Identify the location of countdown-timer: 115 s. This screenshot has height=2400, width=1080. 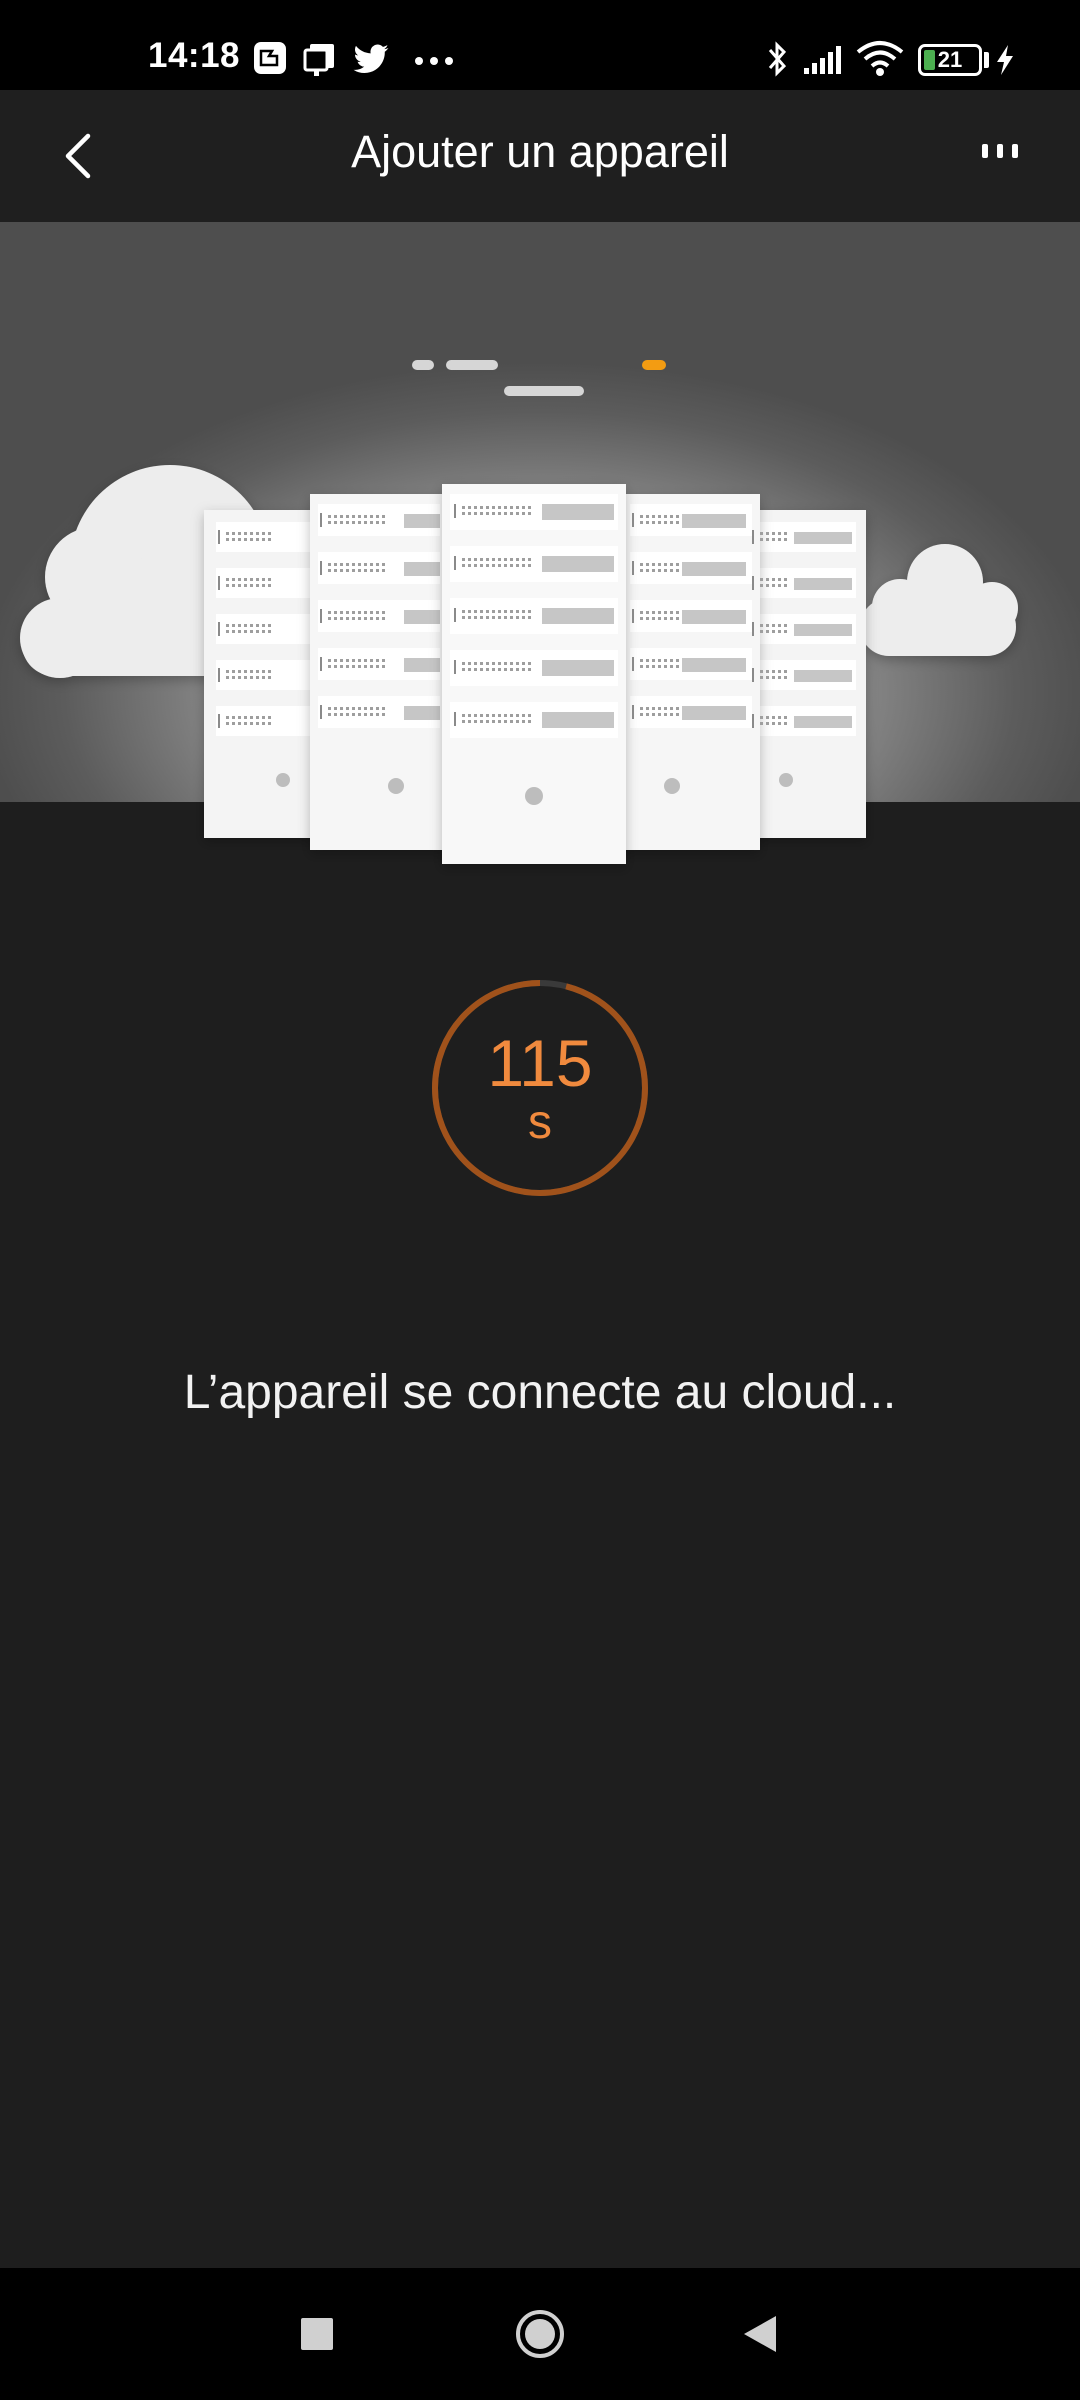
(540, 1088).